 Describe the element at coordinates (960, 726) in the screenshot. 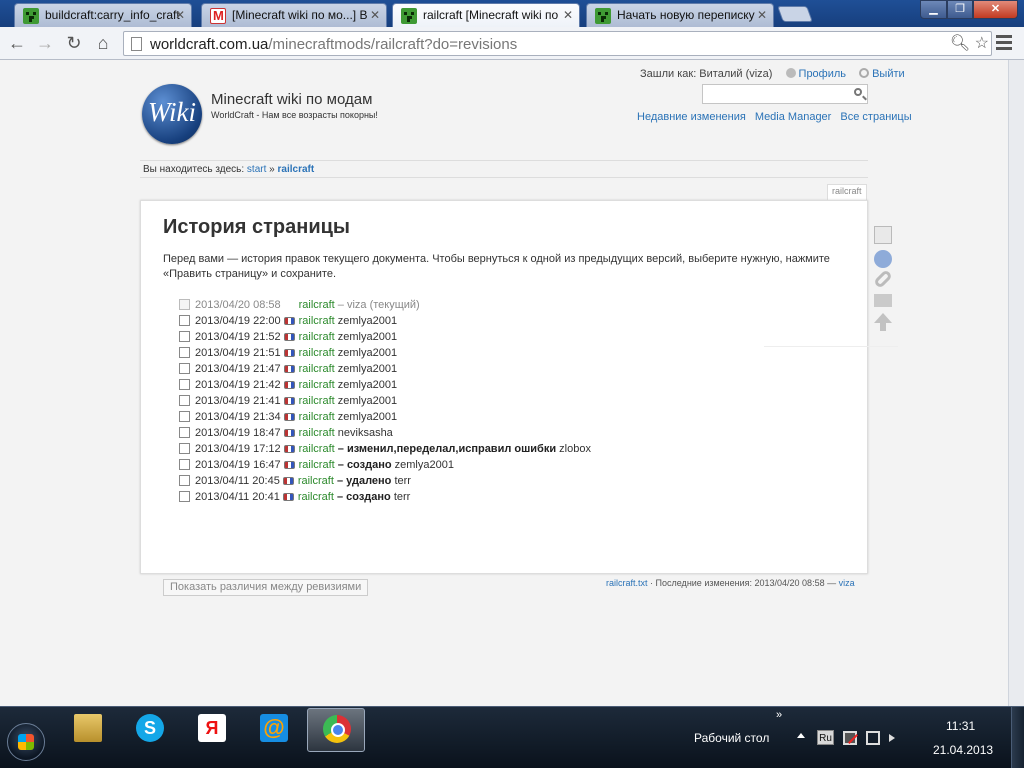

I see `clock-time: 11:31` at that location.